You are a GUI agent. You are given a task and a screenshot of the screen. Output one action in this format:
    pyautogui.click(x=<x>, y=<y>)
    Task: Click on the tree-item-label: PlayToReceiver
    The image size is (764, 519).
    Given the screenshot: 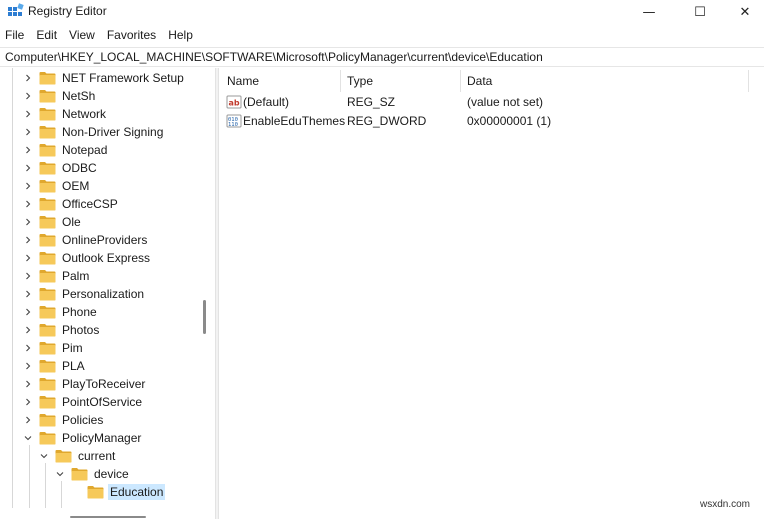 What is the action you would take?
    pyautogui.click(x=103, y=384)
    